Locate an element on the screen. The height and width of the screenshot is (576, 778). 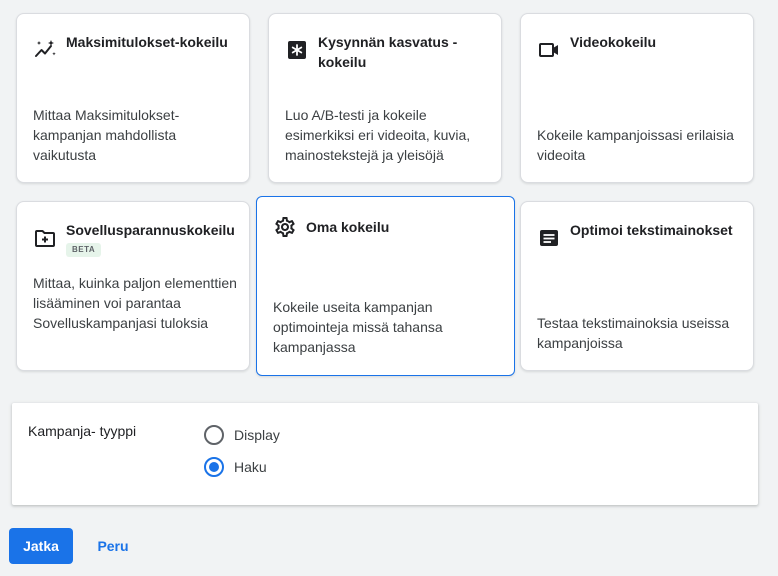
card-title: Sovellusparannuskokeilu is located at coordinates (150, 230).